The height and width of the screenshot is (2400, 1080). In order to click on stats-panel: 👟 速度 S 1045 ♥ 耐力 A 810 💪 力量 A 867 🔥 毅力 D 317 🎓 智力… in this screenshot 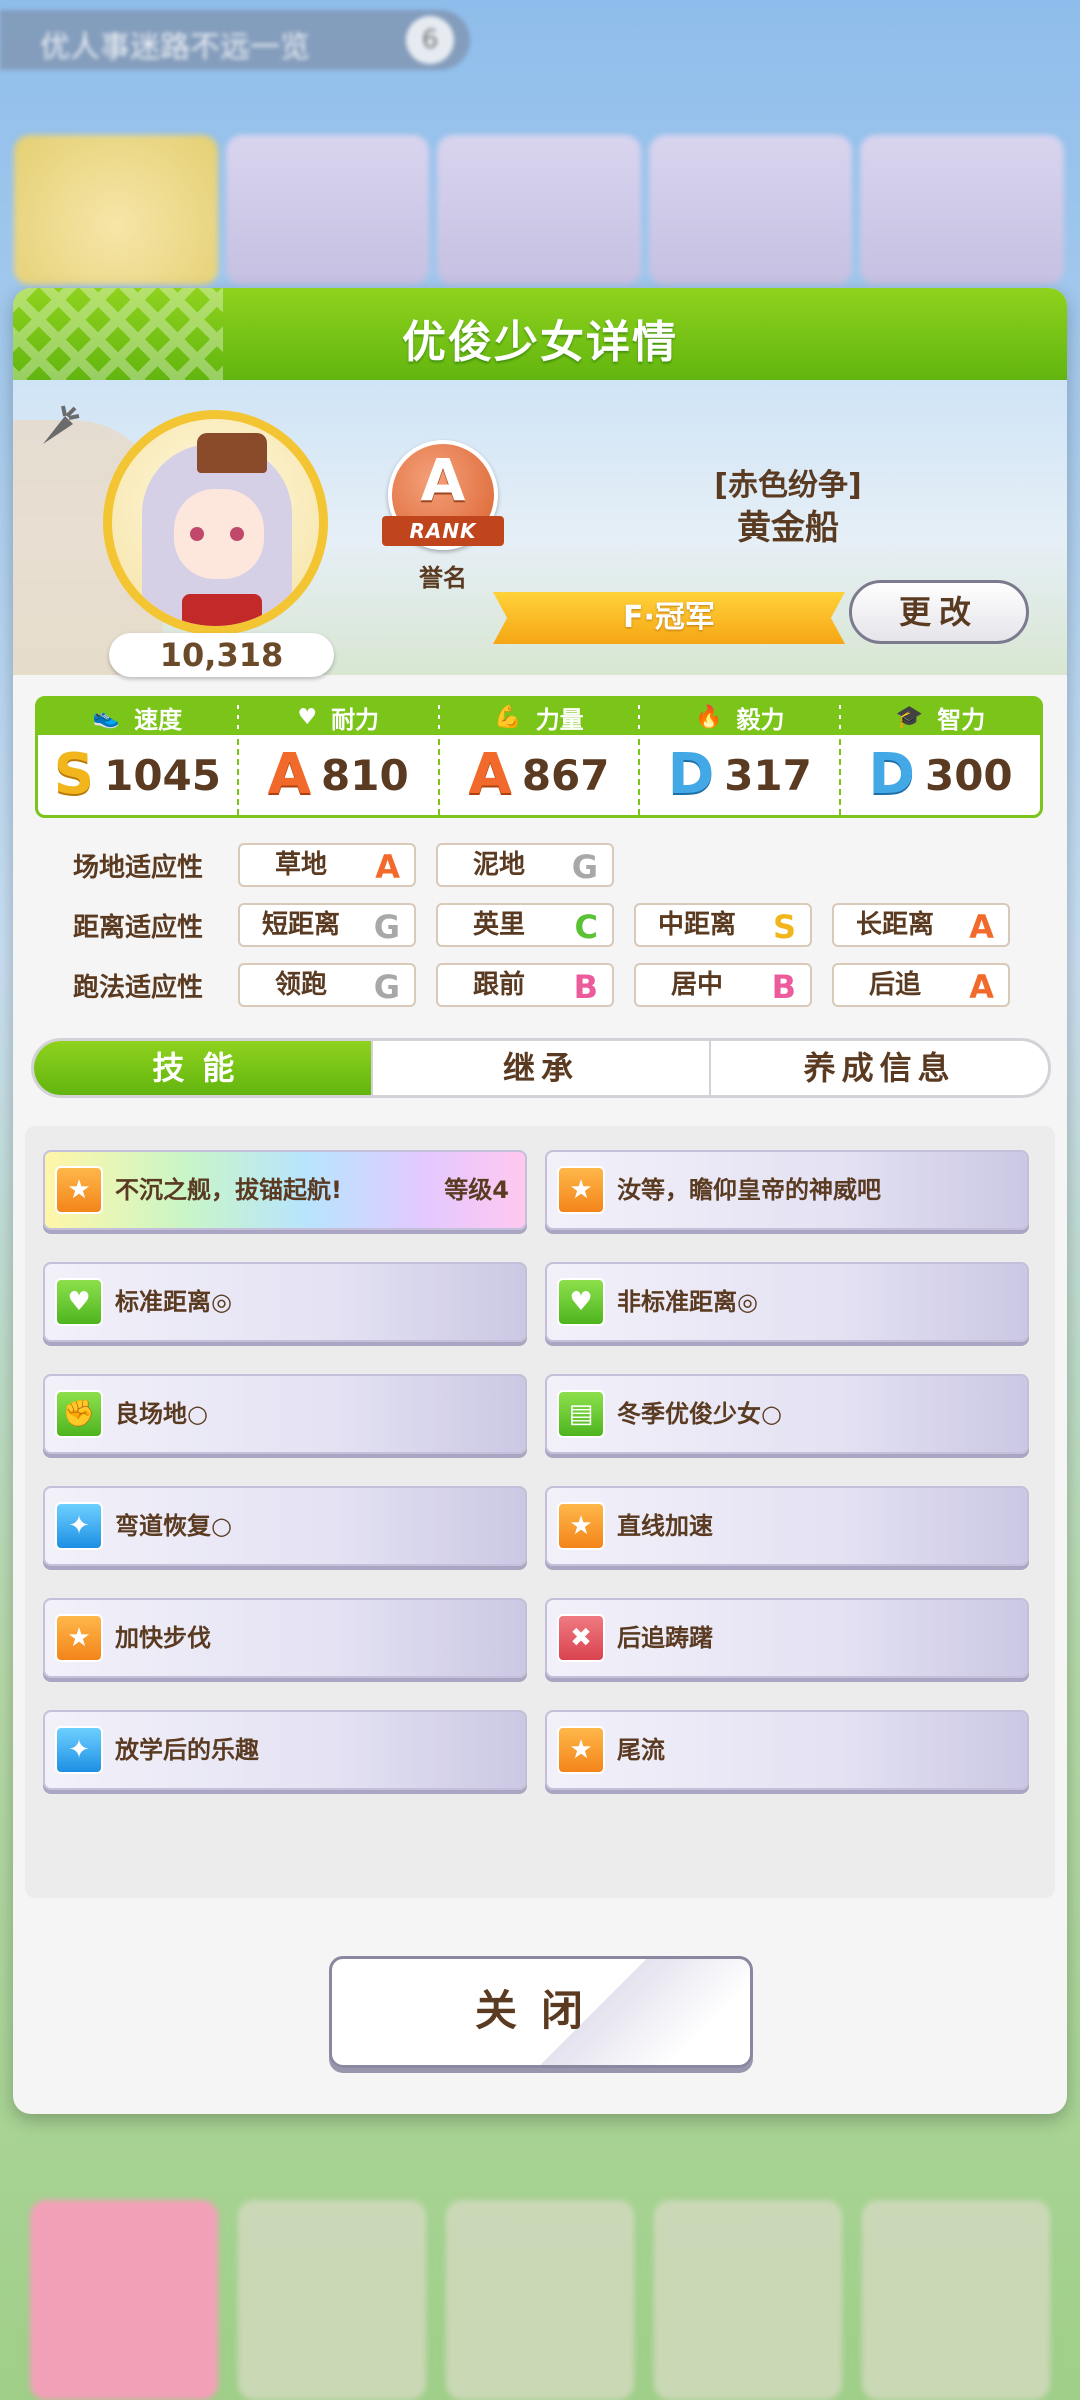, I will do `click(539, 757)`.